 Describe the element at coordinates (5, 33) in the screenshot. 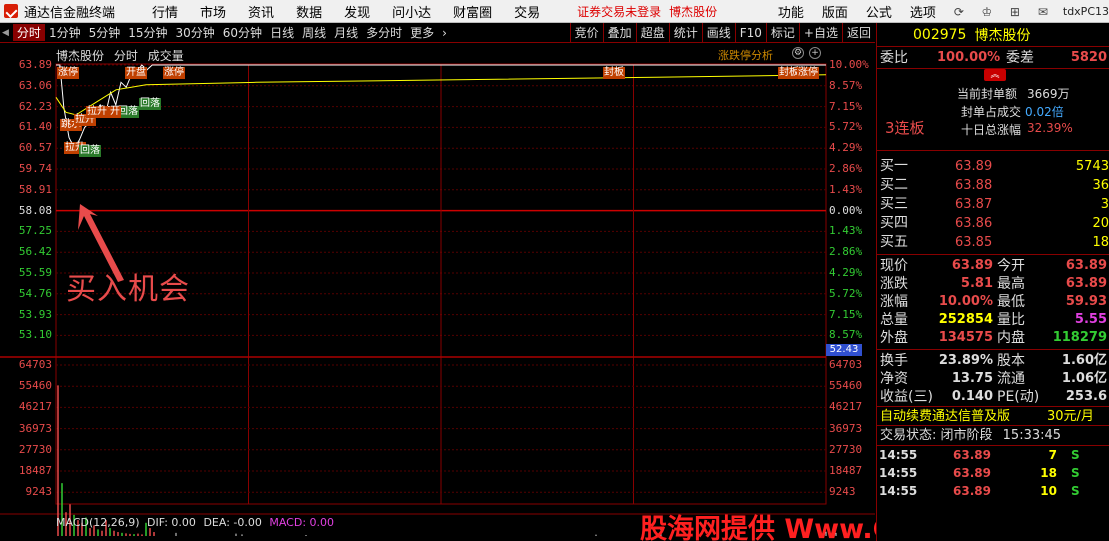

I see `collapse-icon: ◀` at that location.